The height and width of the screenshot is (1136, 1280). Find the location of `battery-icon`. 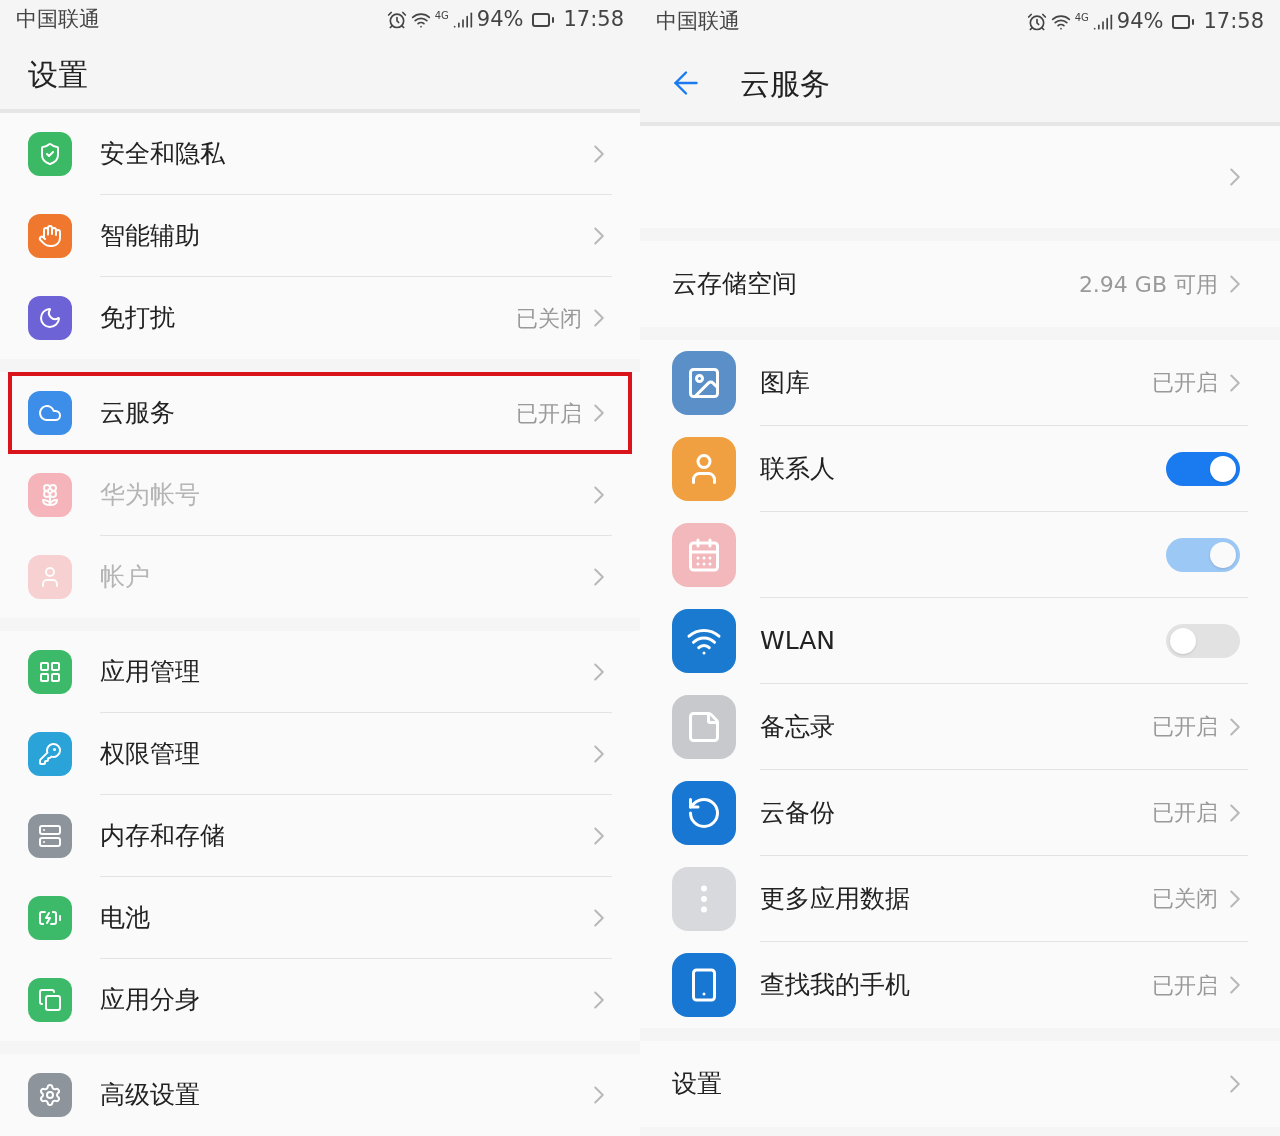

battery-icon is located at coordinates (50, 918).